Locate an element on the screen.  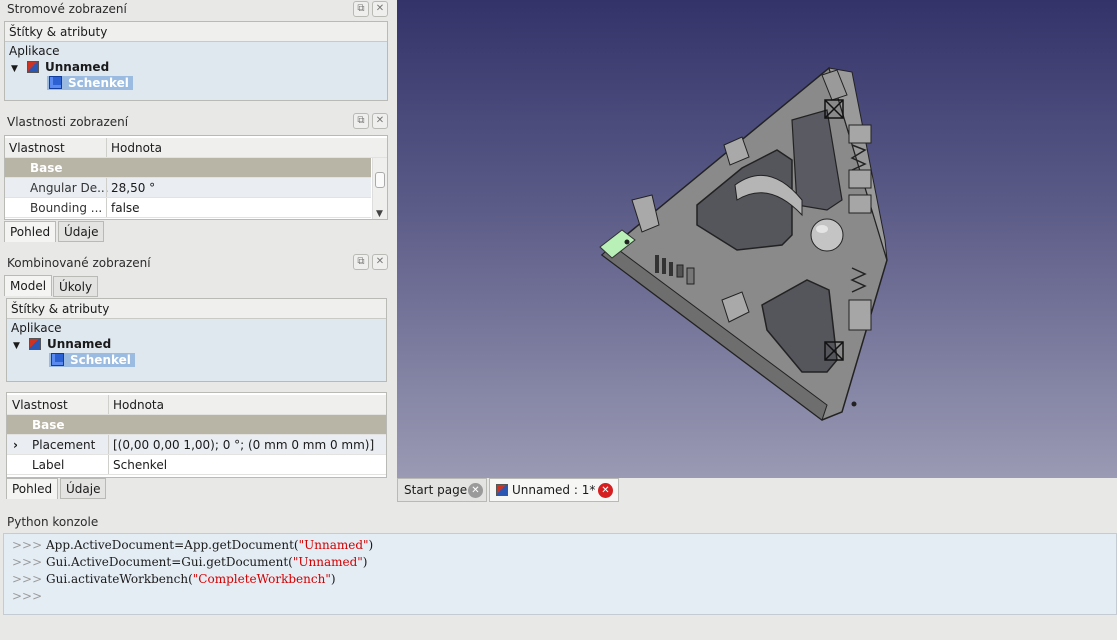
tab-combo-udaje: Údaje is located at coordinates (83, 488).